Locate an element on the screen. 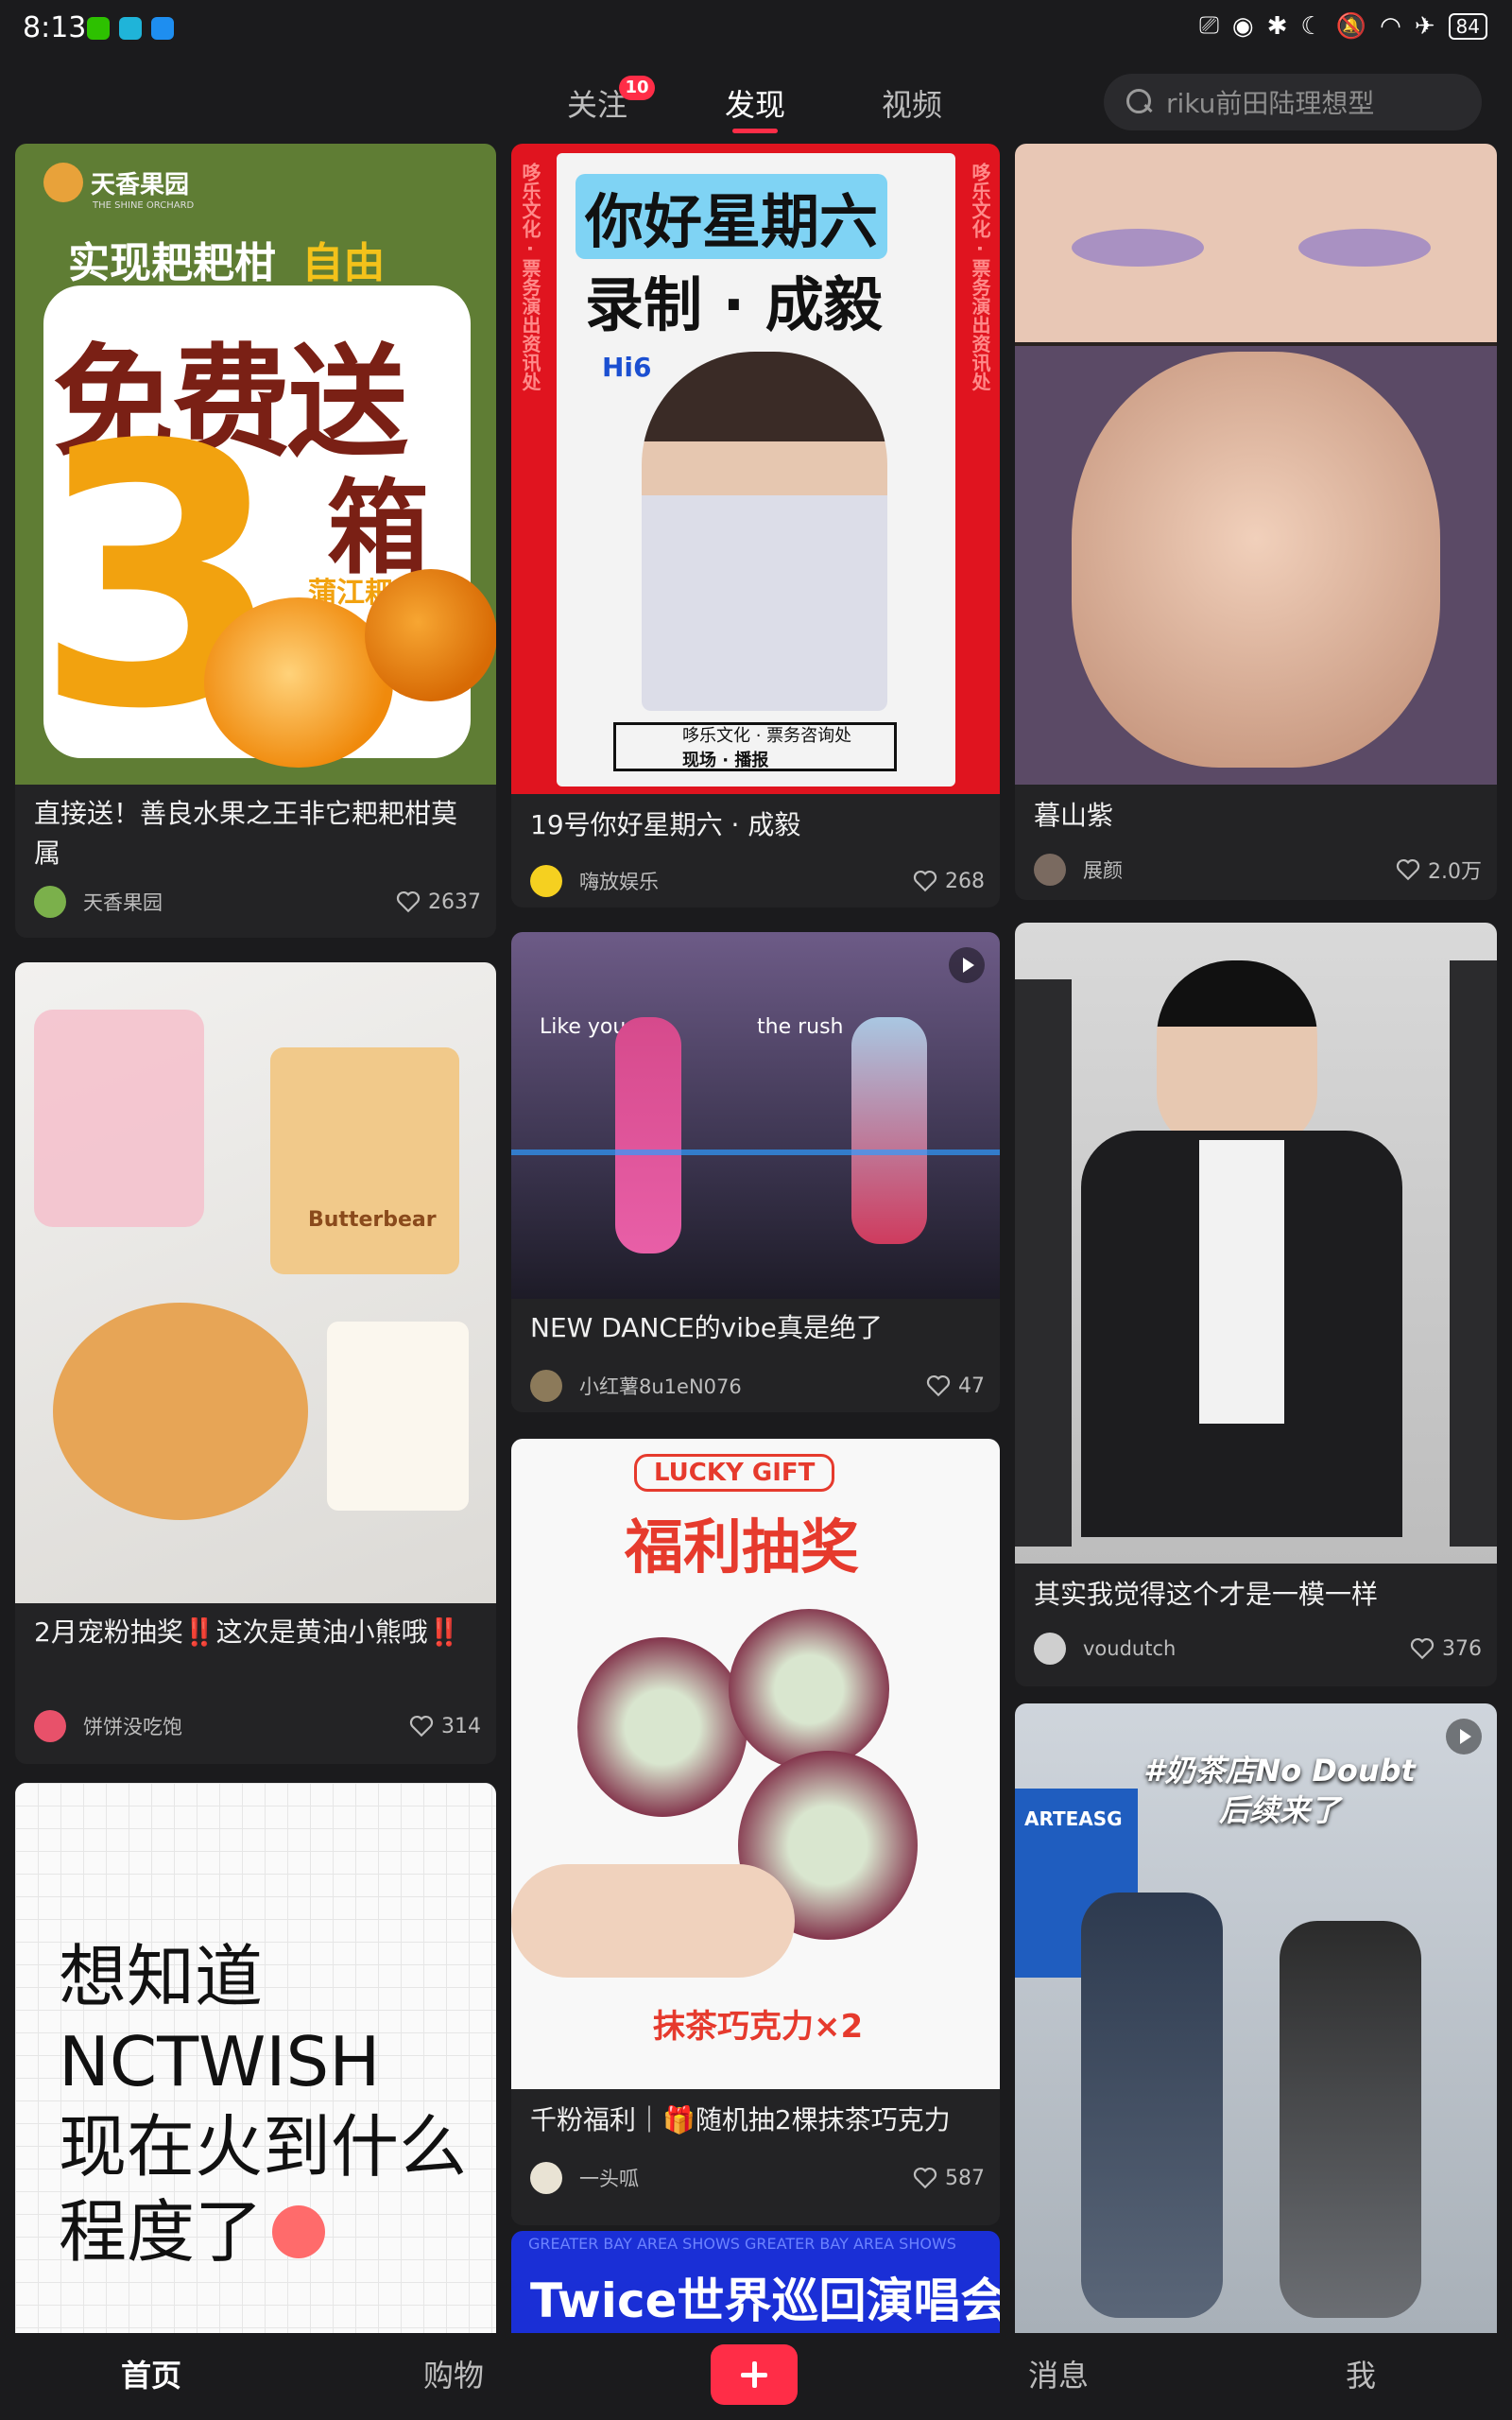 This screenshot has height=2420, width=1512. feed-card: 暮山紫 展颜 2.0万 is located at coordinates (1256, 522).